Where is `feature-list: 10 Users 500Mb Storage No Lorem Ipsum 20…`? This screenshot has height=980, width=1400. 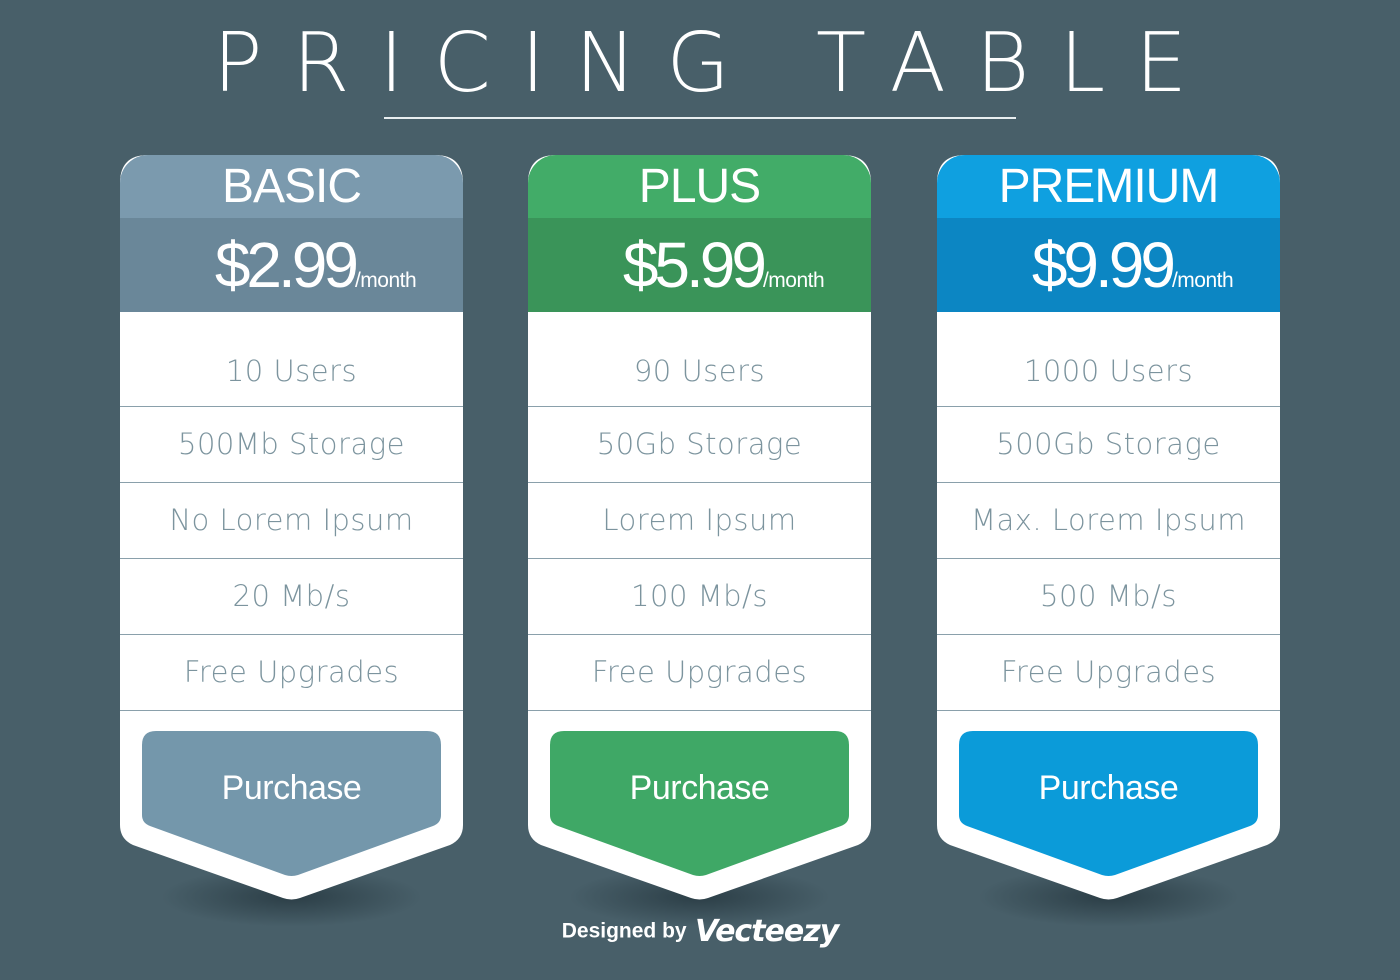 feature-list: 10 Users 500Mb Storage No Lorem Ipsum 20… is located at coordinates (291, 511).